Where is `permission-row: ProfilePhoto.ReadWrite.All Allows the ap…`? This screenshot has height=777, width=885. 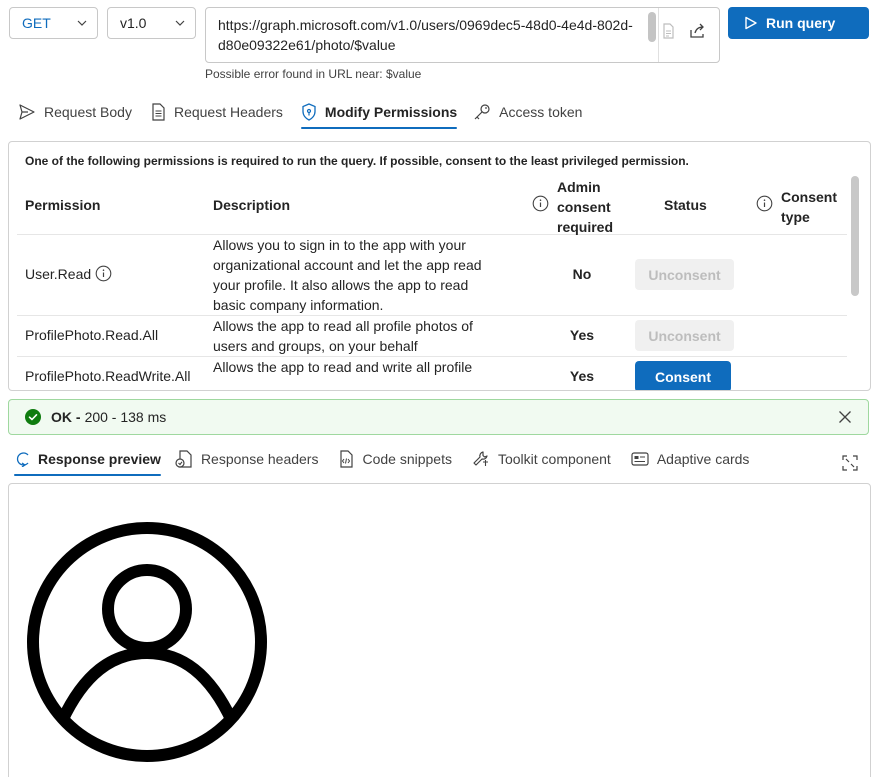
permission-row: ProfilePhoto.ReadWrite.All Allows the ap… is located at coordinates (432, 373).